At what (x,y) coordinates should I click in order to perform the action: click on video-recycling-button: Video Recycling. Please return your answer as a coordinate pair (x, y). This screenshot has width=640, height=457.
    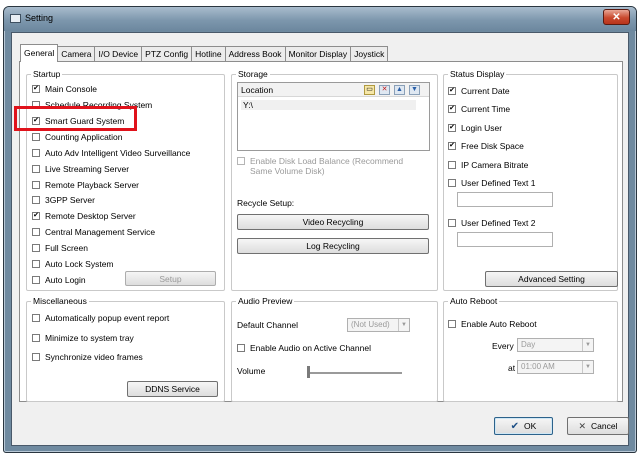
    Looking at the image, I should click on (333, 222).